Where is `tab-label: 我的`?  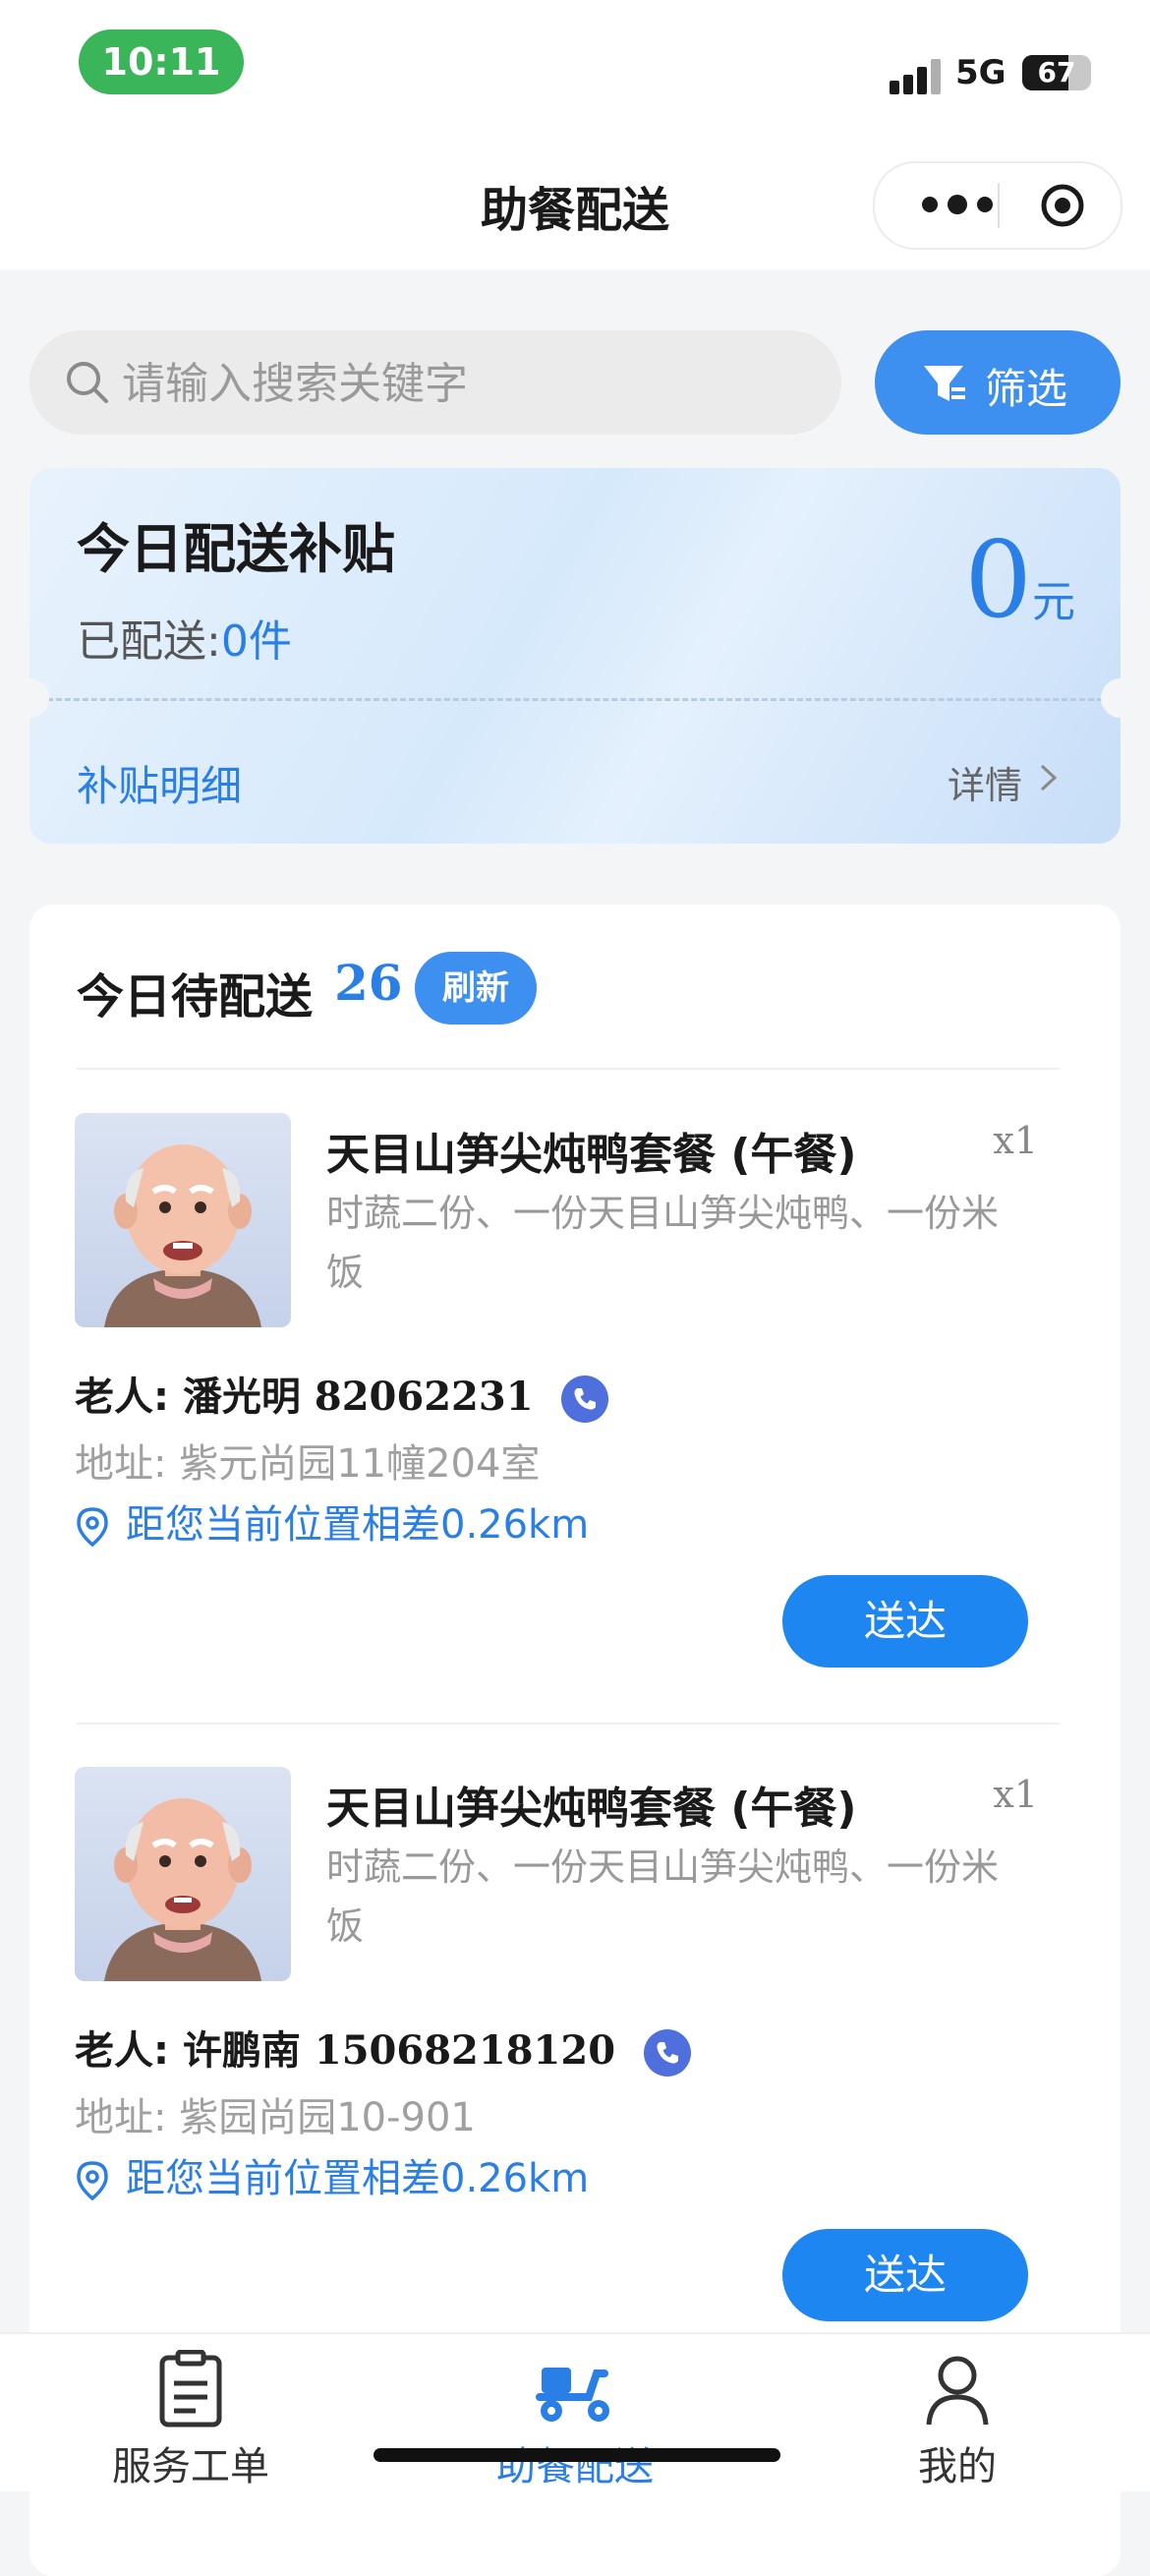 tab-label: 我的 is located at coordinates (957, 2466).